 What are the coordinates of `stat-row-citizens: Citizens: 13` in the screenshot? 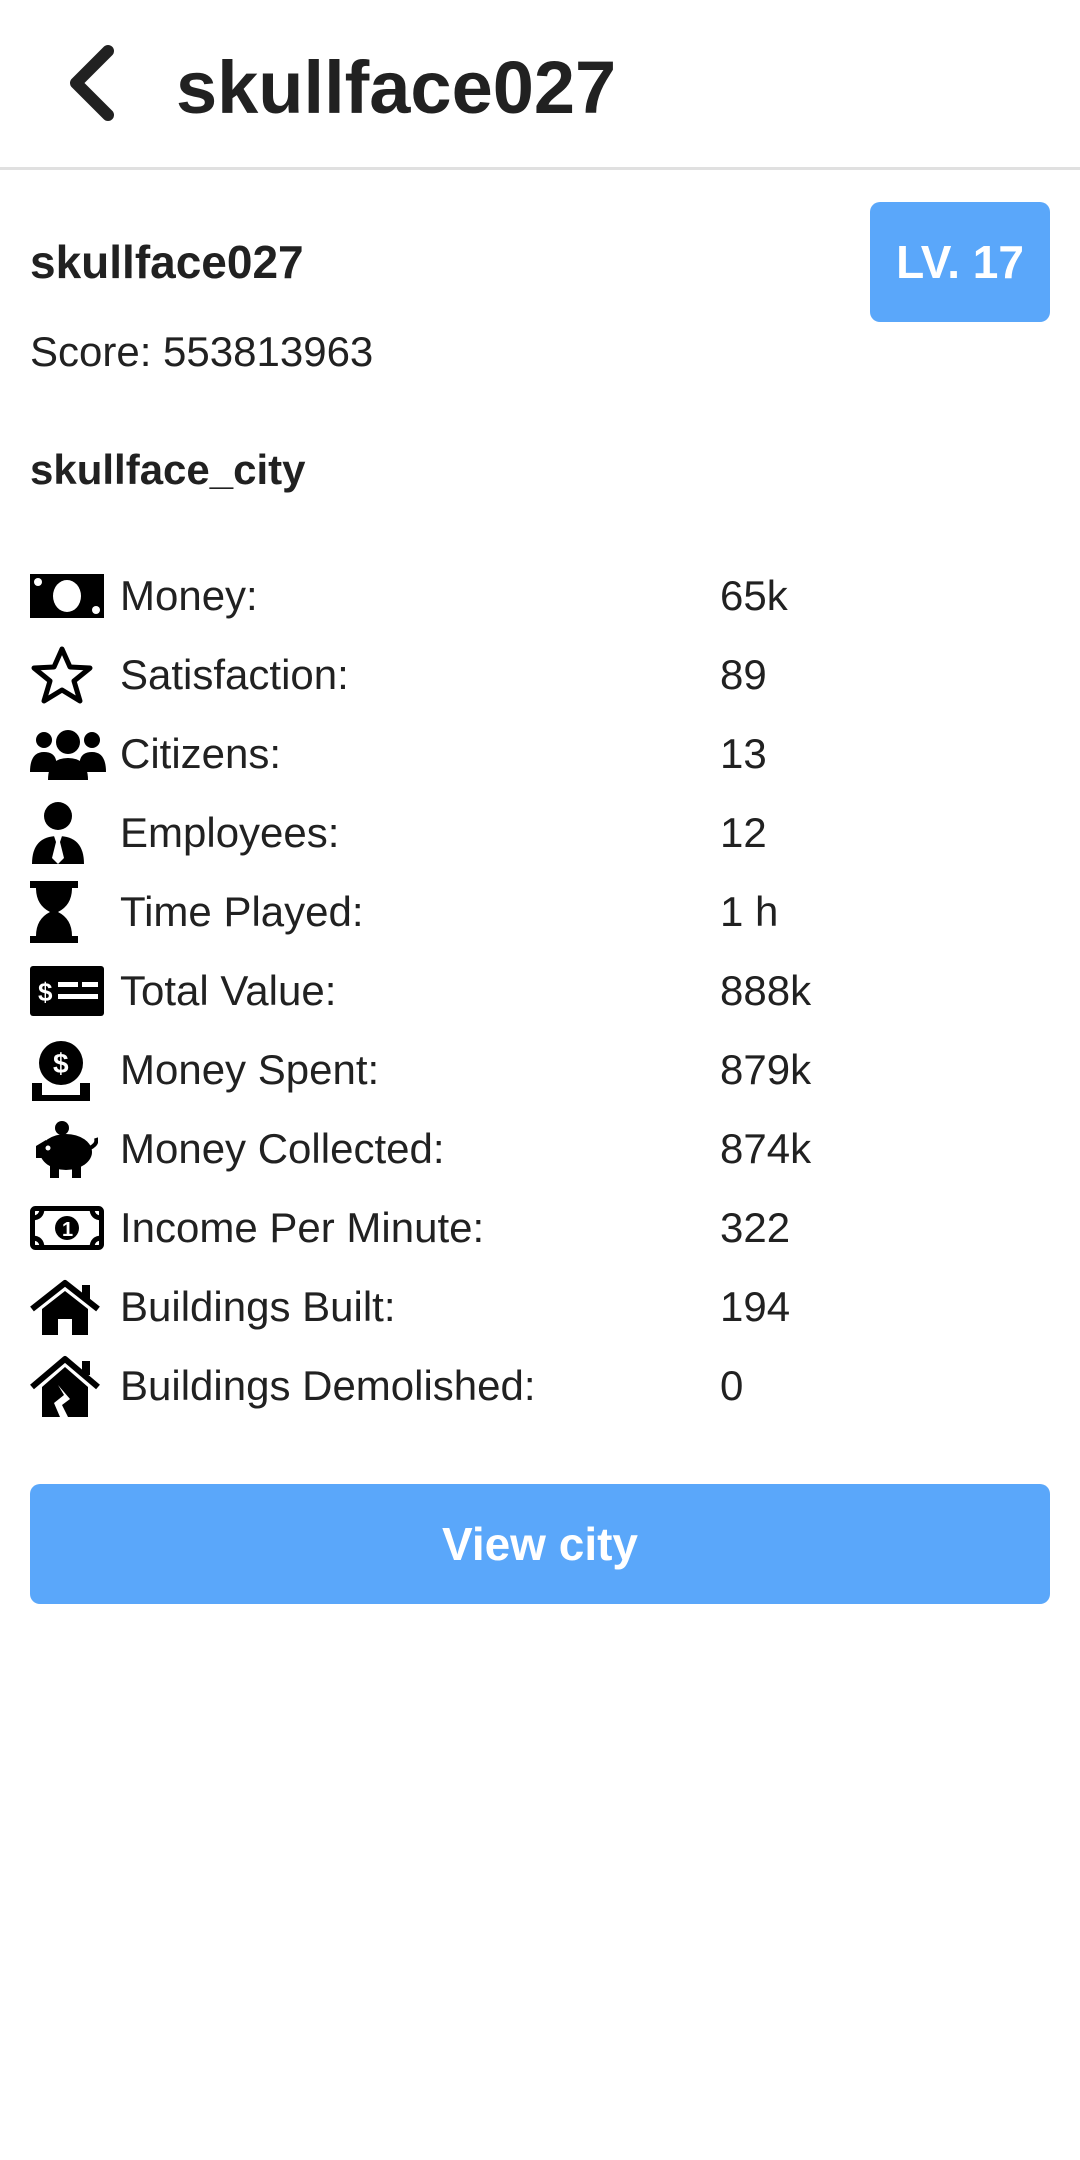 It's located at (540, 753).